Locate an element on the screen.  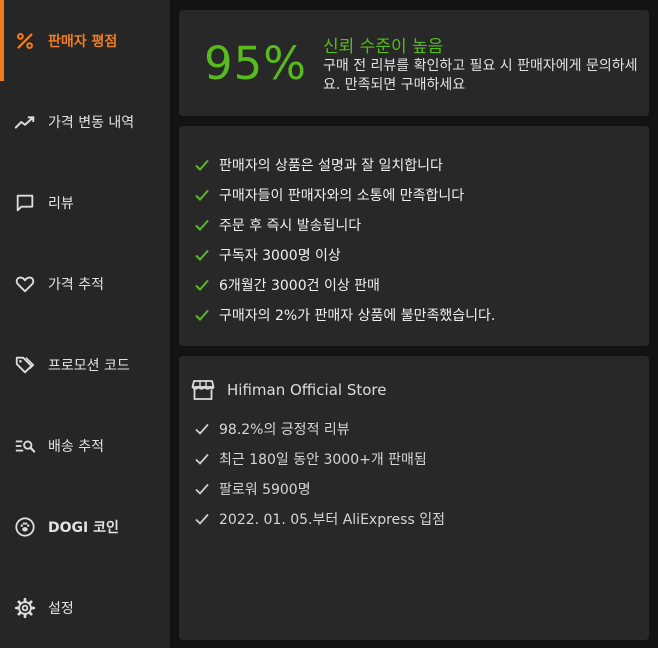
sidebar-item-label: 가격 추적 is located at coordinates (76, 284).